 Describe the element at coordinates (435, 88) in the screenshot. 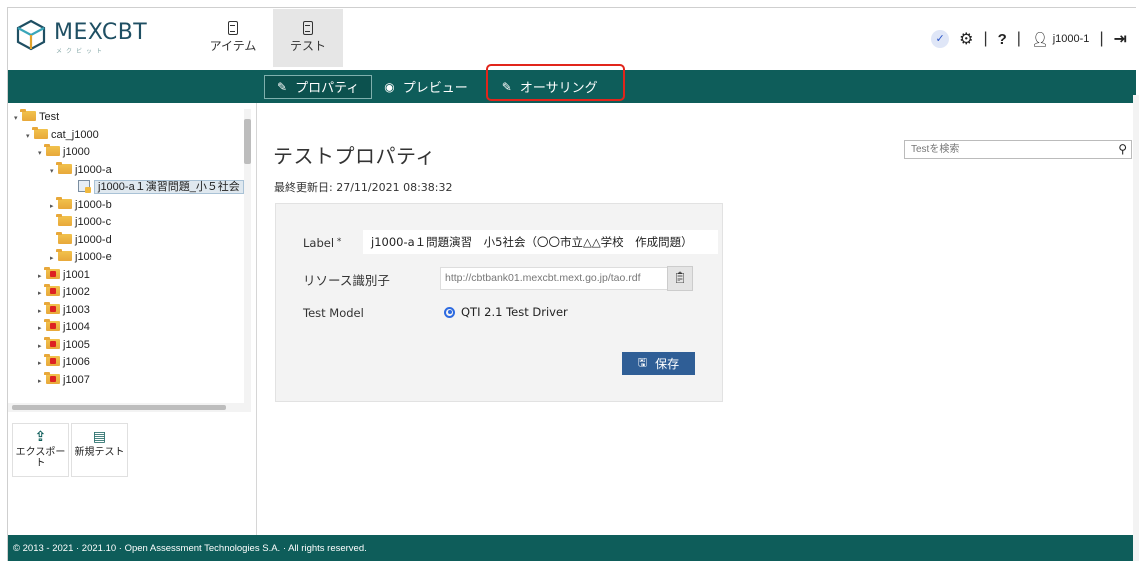

I see `preview-label: プレビュー` at that location.